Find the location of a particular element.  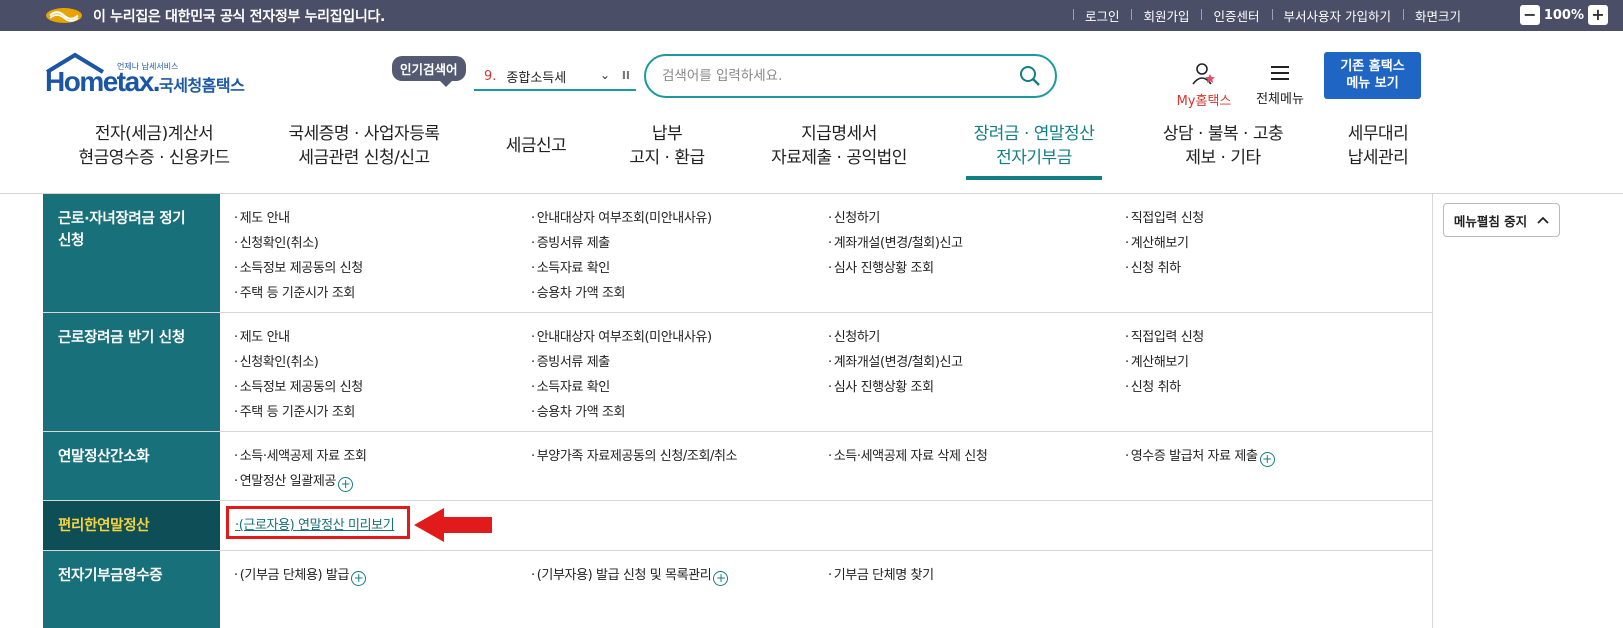

chevron-down-icon: ⌄ is located at coordinates (605, 75).